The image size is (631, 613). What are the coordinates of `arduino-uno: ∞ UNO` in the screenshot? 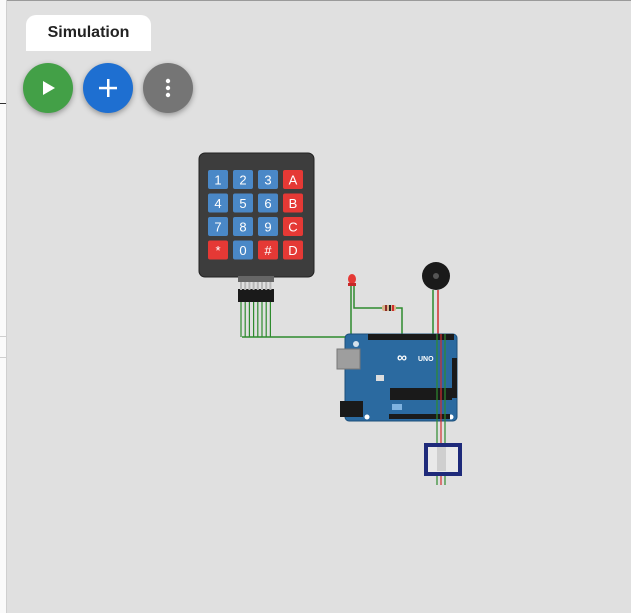 It's located at (397, 377).